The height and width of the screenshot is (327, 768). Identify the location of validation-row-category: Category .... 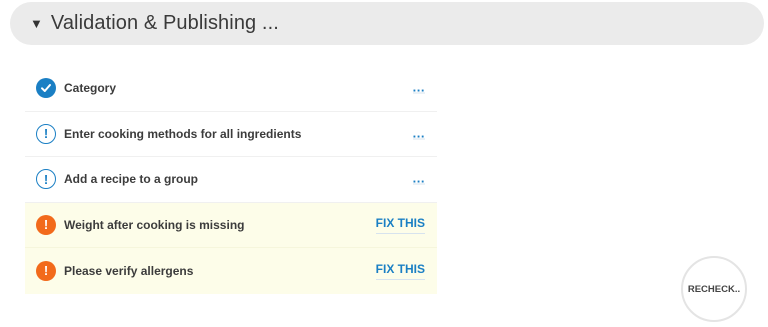
(231, 89).